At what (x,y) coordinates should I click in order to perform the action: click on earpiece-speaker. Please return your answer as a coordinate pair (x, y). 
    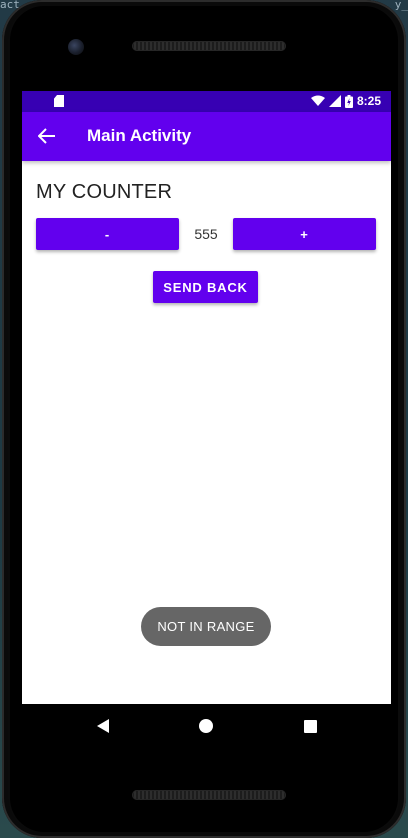
    Looking at the image, I should click on (209, 46).